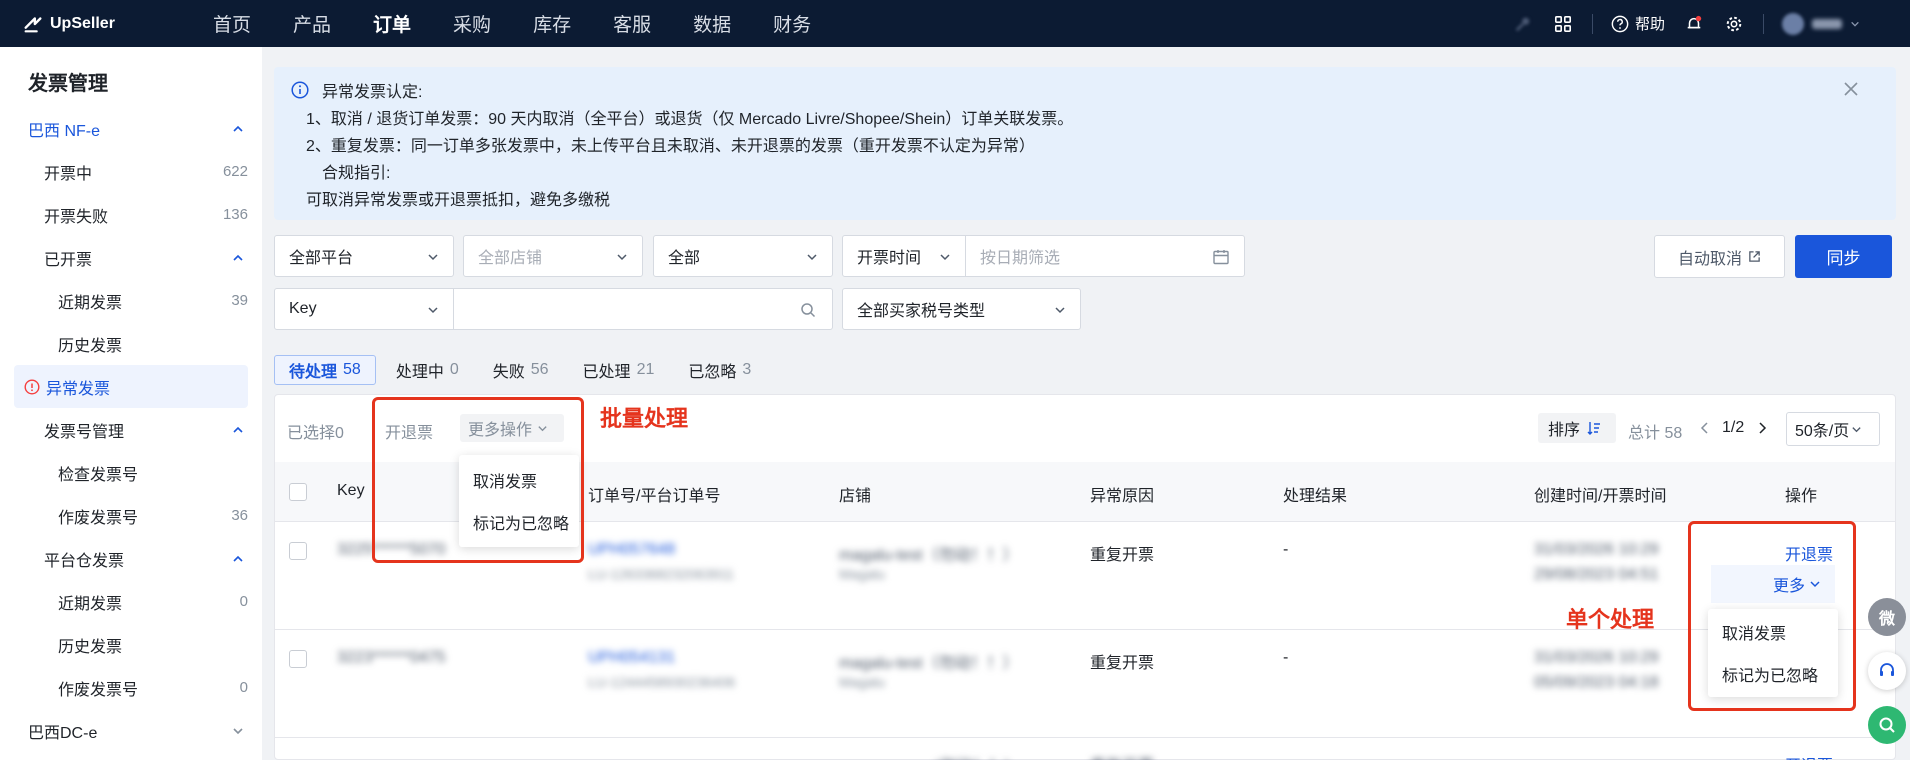 Image resolution: width=1910 pixels, height=760 pixels. I want to click on tab-pending: 待处理 58, so click(325, 370).